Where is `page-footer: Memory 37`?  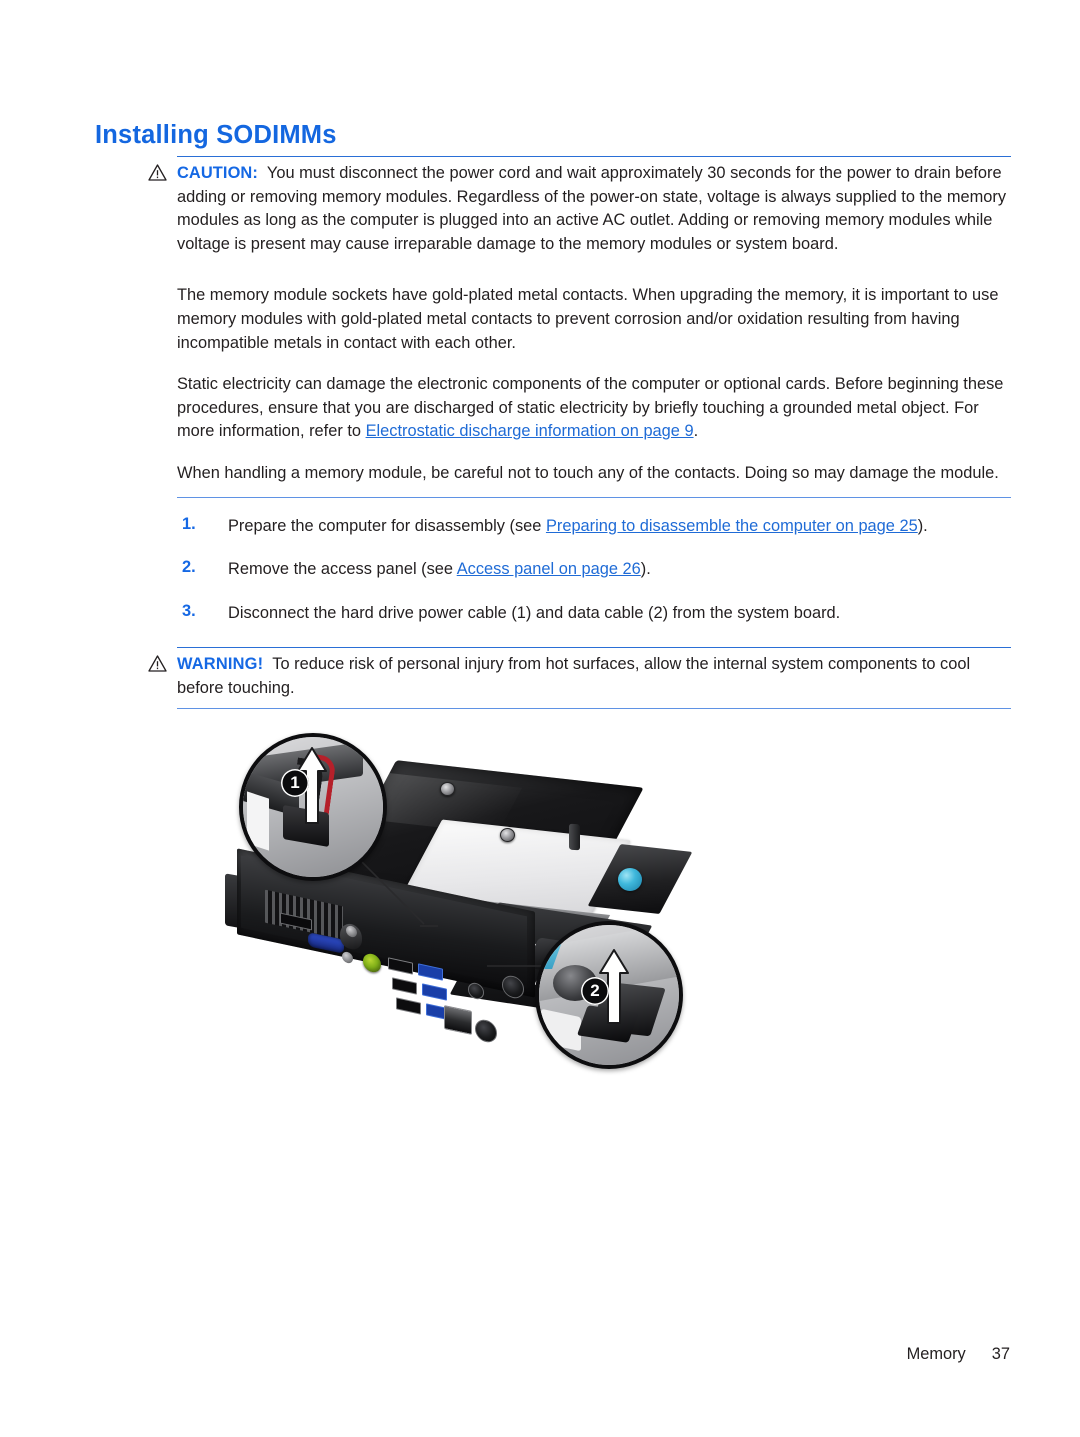
page-footer: Memory 37 is located at coordinates (505, 1354).